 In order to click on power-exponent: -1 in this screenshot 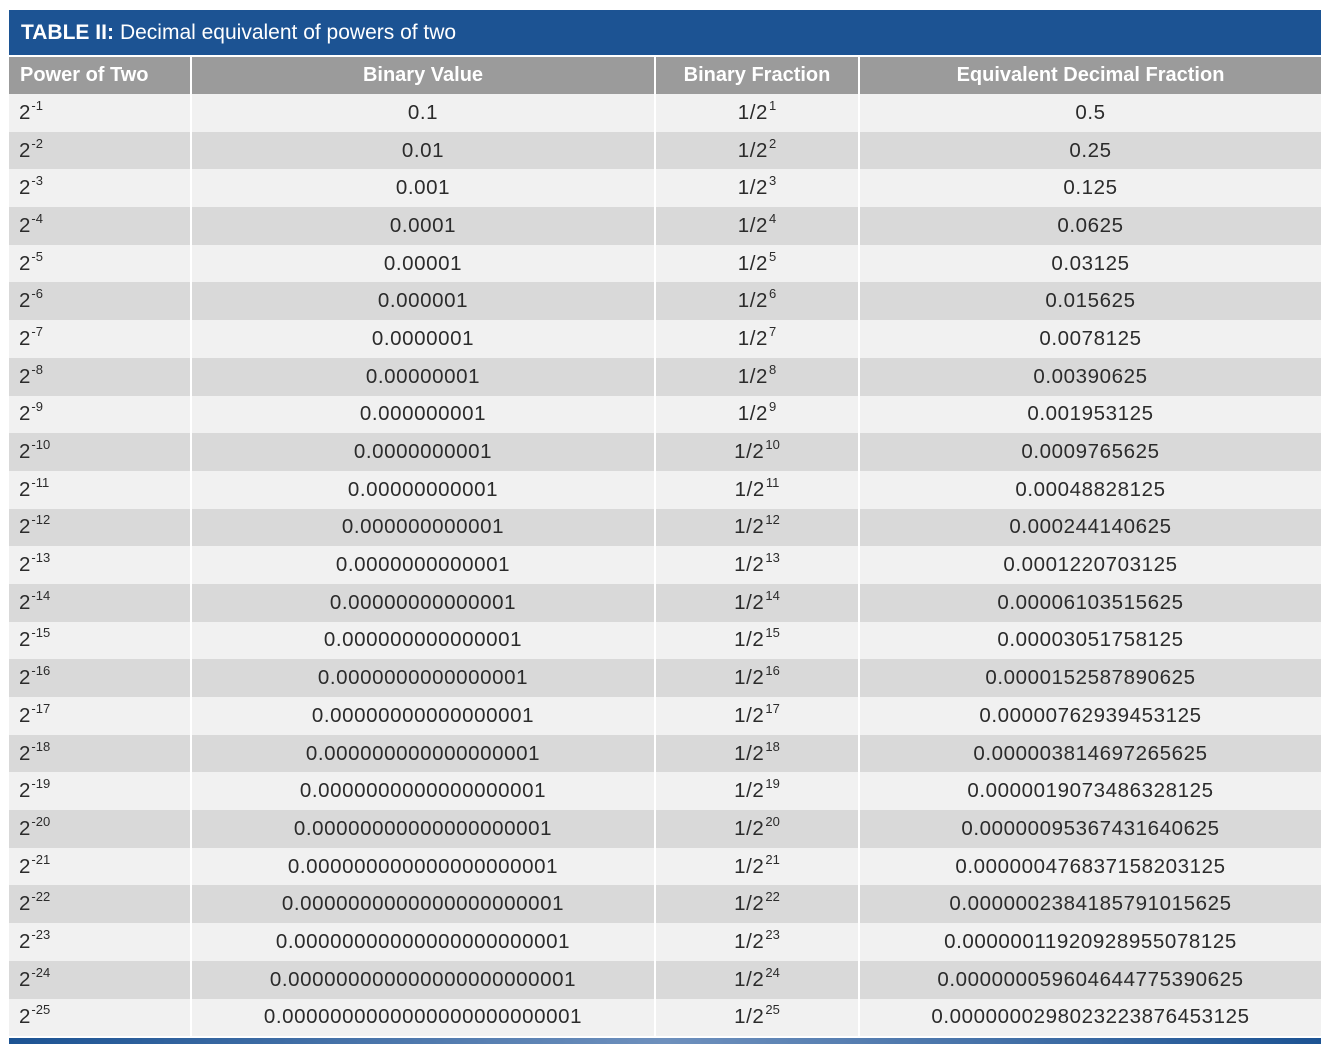, I will do `click(37, 105)`.